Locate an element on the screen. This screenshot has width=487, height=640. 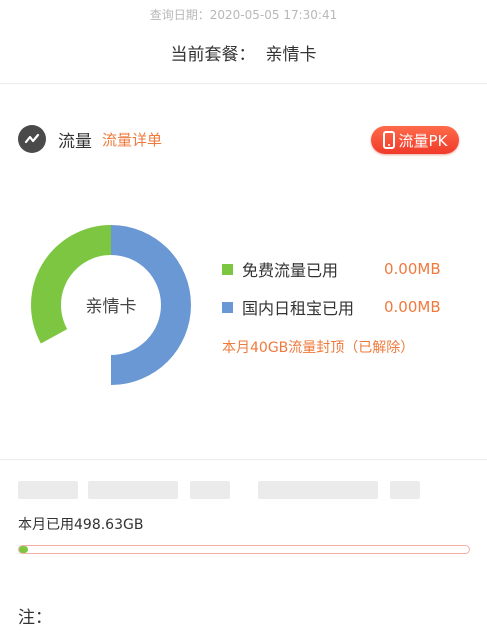
header-divider is located at coordinates (243, 83).